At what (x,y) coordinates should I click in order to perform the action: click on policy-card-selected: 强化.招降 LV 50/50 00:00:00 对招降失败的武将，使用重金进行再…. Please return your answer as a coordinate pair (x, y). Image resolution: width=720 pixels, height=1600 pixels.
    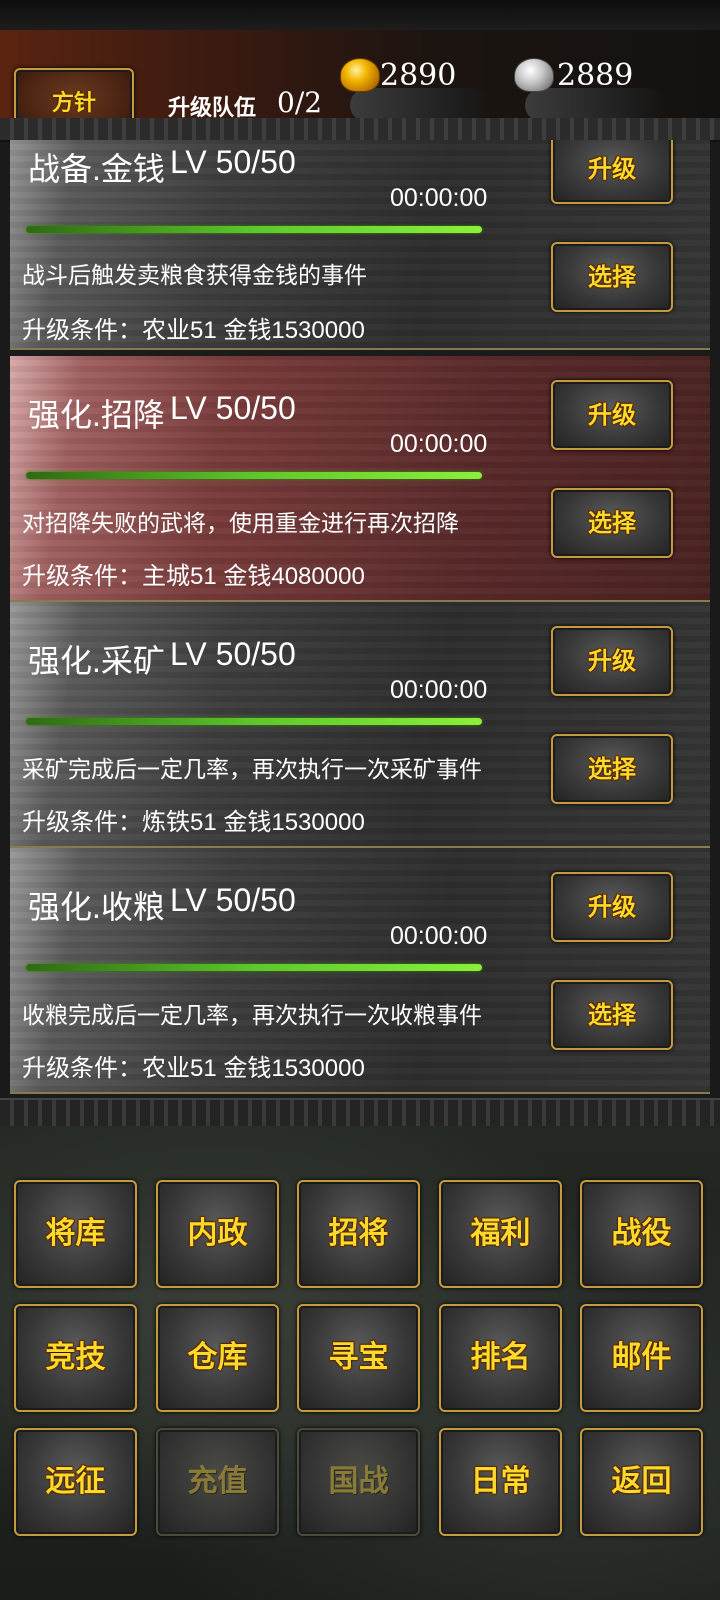
    Looking at the image, I should click on (360, 479).